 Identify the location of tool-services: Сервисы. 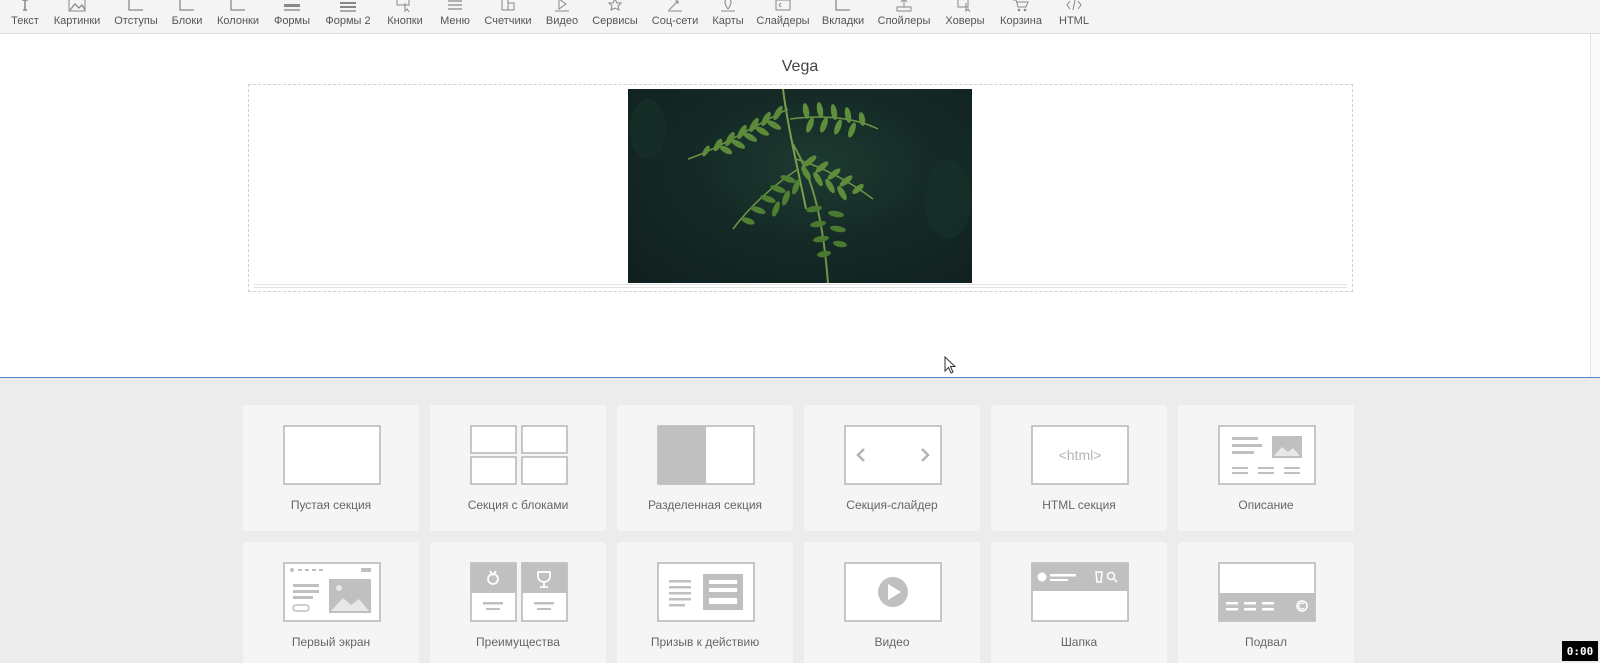
(615, 16).